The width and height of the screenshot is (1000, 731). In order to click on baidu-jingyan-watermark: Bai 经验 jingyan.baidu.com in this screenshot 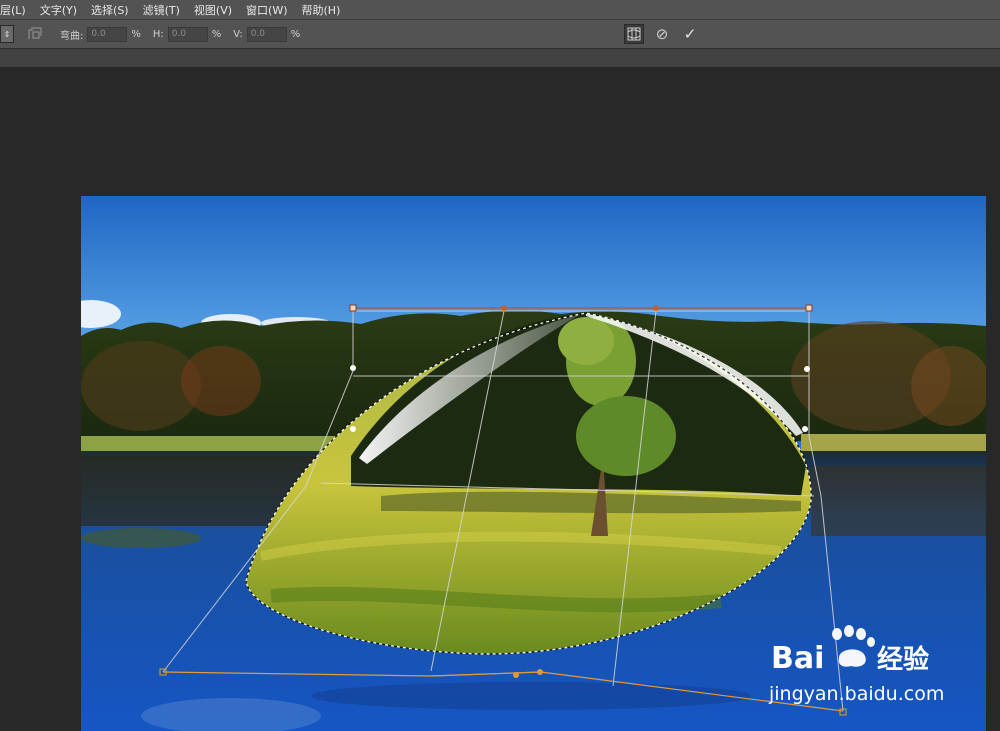, I will do `click(882, 667)`.